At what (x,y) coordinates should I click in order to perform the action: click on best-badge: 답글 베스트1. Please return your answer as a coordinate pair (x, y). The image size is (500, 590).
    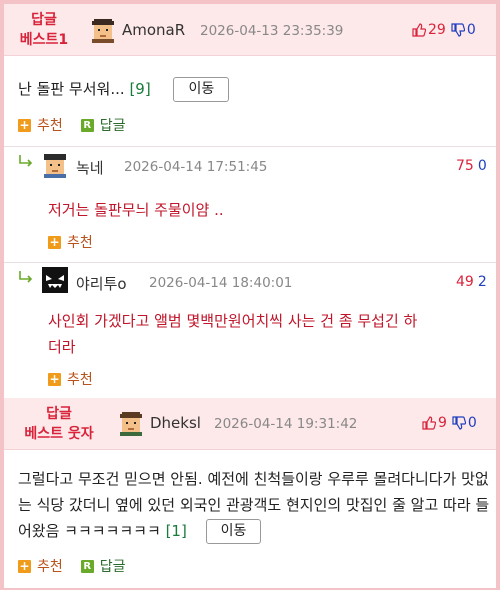
    Looking at the image, I should click on (44, 30).